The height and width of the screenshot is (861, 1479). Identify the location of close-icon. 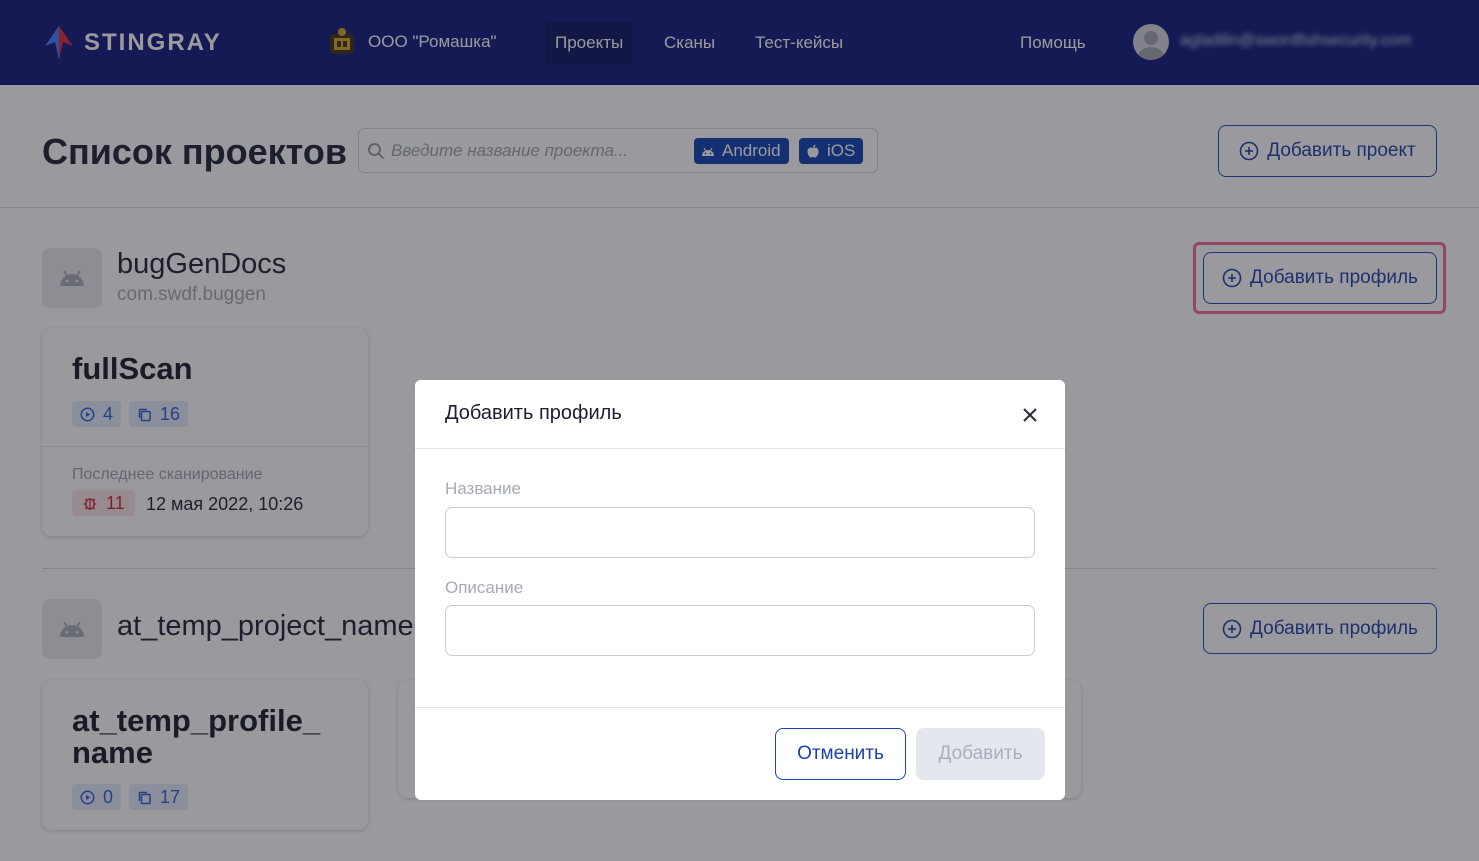
(1030, 415).